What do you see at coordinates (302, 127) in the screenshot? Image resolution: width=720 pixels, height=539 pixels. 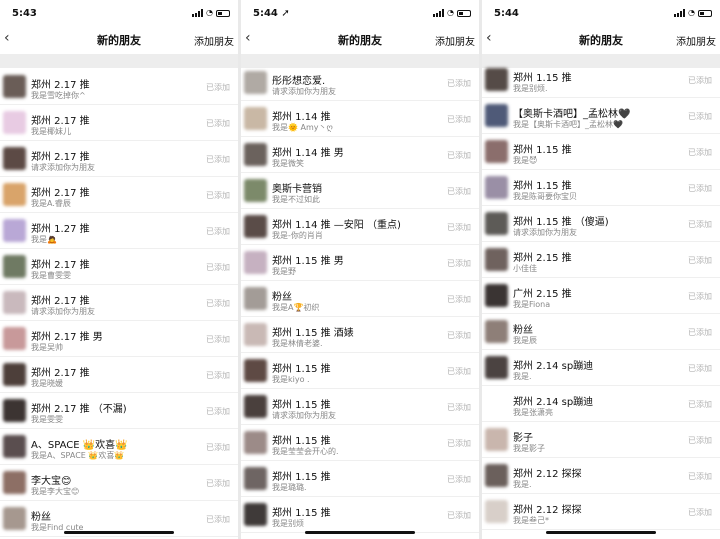 I see `request-message: 我是🌞 Amy丶ღ` at bounding box center [302, 127].